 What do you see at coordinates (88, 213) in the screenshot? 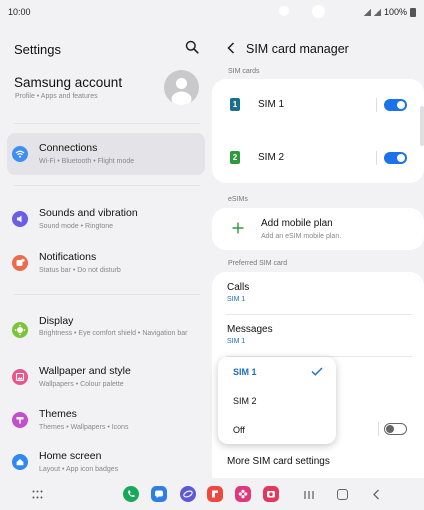
I see `menu-label: Sounds and vibration` at bounding box center [88, 213].